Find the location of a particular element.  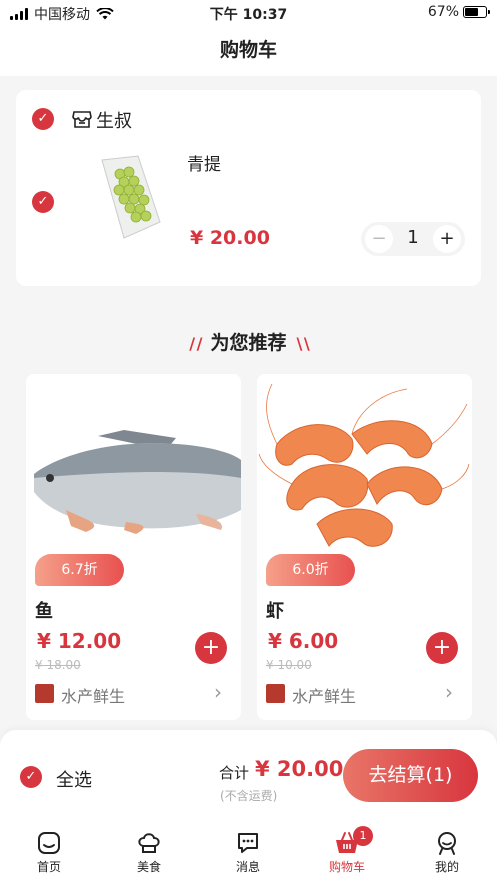

tab-label: 消息 is located at coordinates (247, 867).